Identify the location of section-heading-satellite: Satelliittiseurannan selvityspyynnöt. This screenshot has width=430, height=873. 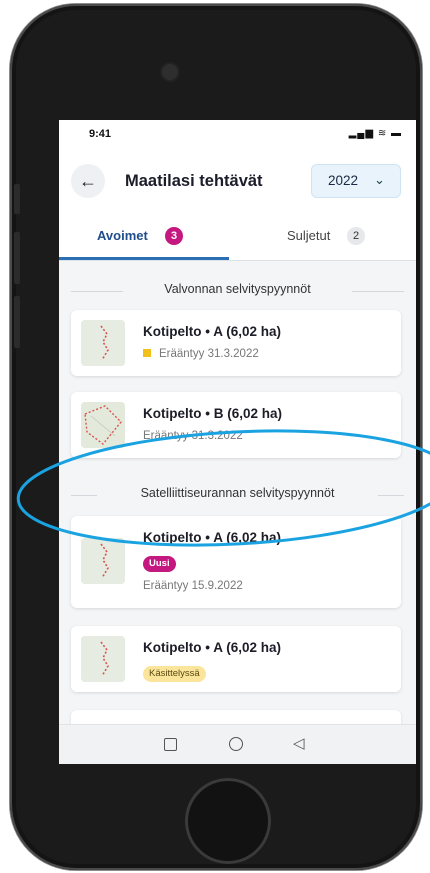
(237, 495).